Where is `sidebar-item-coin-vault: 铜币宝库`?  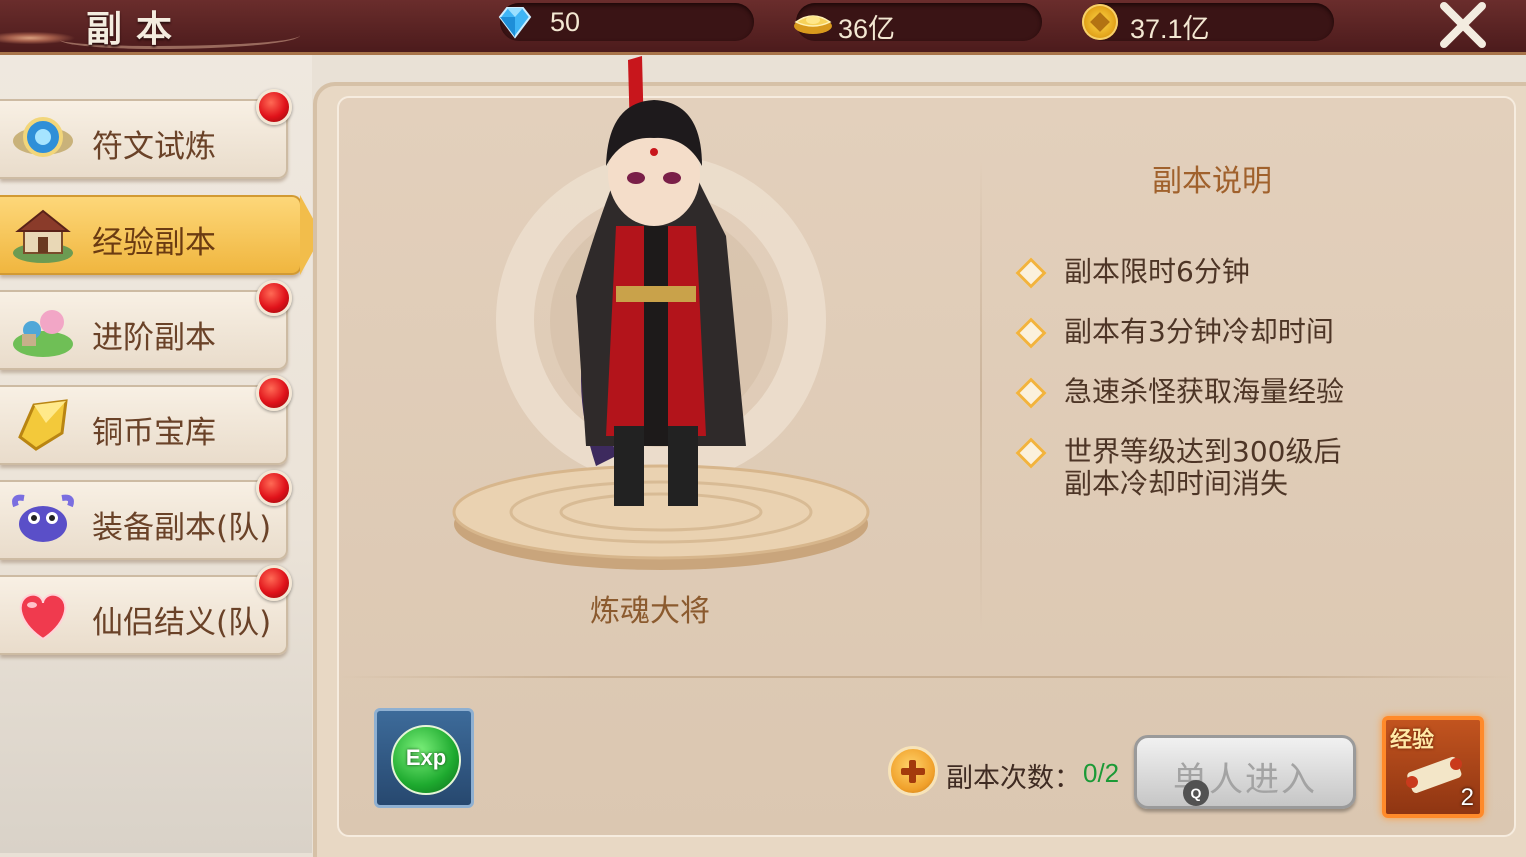
sidebar-item-coin-vault: 铜币宝库 is located at coordinates (146, 420).